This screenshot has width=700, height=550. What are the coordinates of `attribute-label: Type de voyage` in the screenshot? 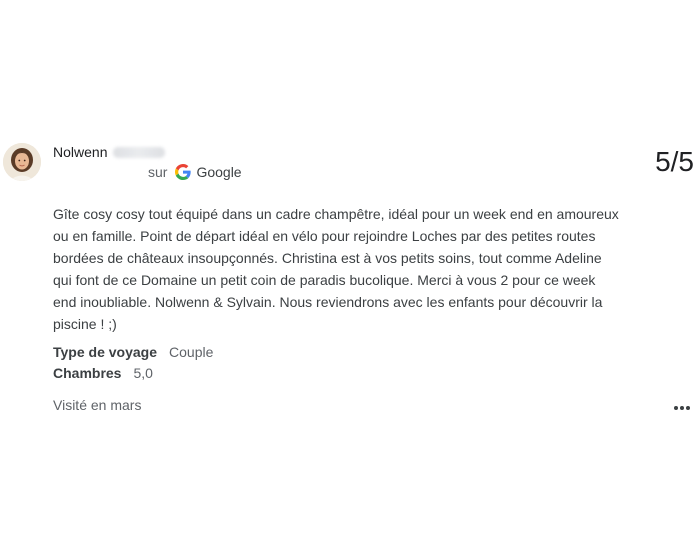 It's located at (105, 352).